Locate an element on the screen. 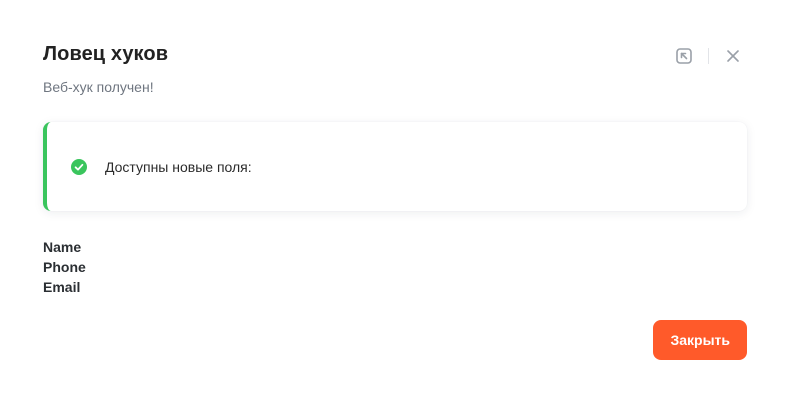 This screenshot has height=403, width=788. header-divider is located at coordinates (708, 56).